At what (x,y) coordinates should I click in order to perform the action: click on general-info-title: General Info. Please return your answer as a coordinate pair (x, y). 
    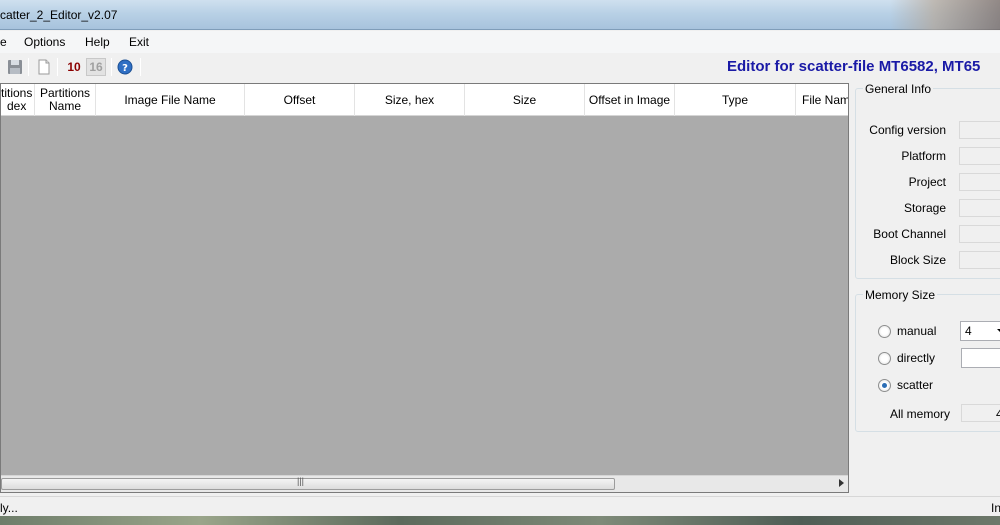
    Looking at the image, I should click on (898, 89).